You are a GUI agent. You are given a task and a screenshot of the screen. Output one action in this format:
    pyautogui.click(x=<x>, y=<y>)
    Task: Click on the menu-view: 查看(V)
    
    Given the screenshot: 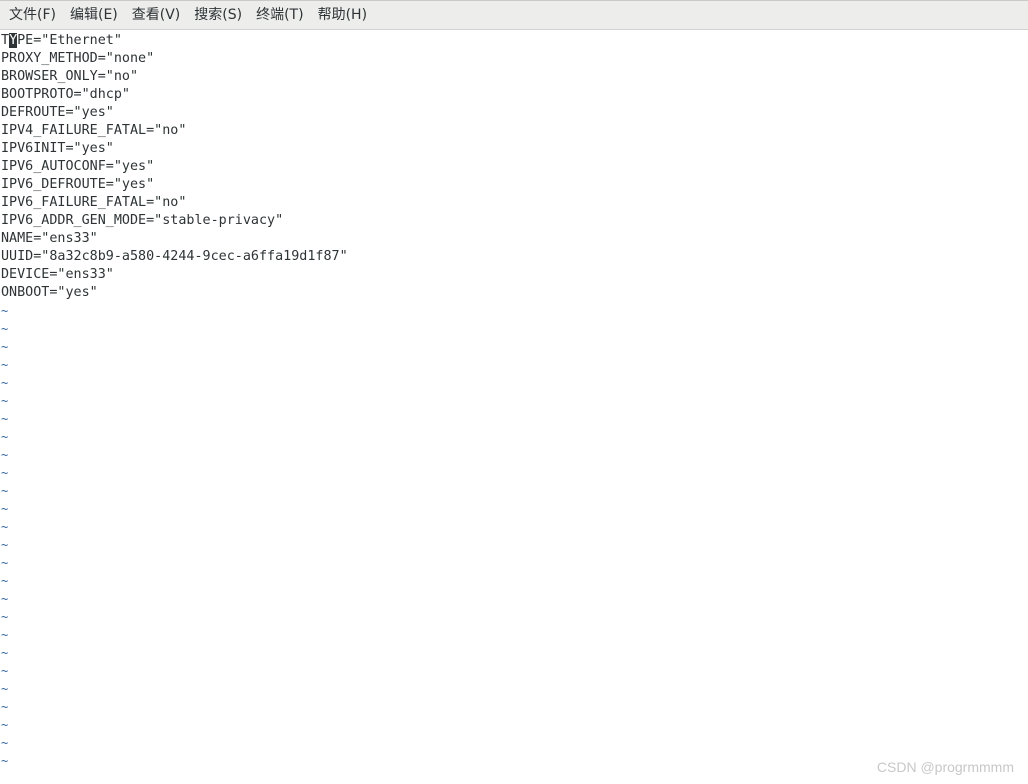 What is the action you would take?
    pyautogui.click(x=156, y=15)
    